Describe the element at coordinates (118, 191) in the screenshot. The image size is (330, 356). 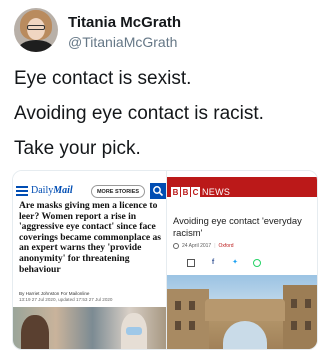
I see `more-stories-button: MORE STORIES` at that location.